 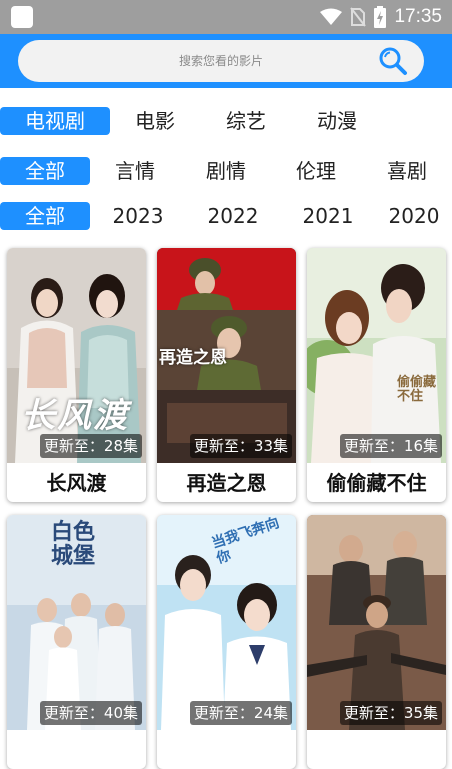 I want to click on wifi-icon, so click(x=331, y=16).